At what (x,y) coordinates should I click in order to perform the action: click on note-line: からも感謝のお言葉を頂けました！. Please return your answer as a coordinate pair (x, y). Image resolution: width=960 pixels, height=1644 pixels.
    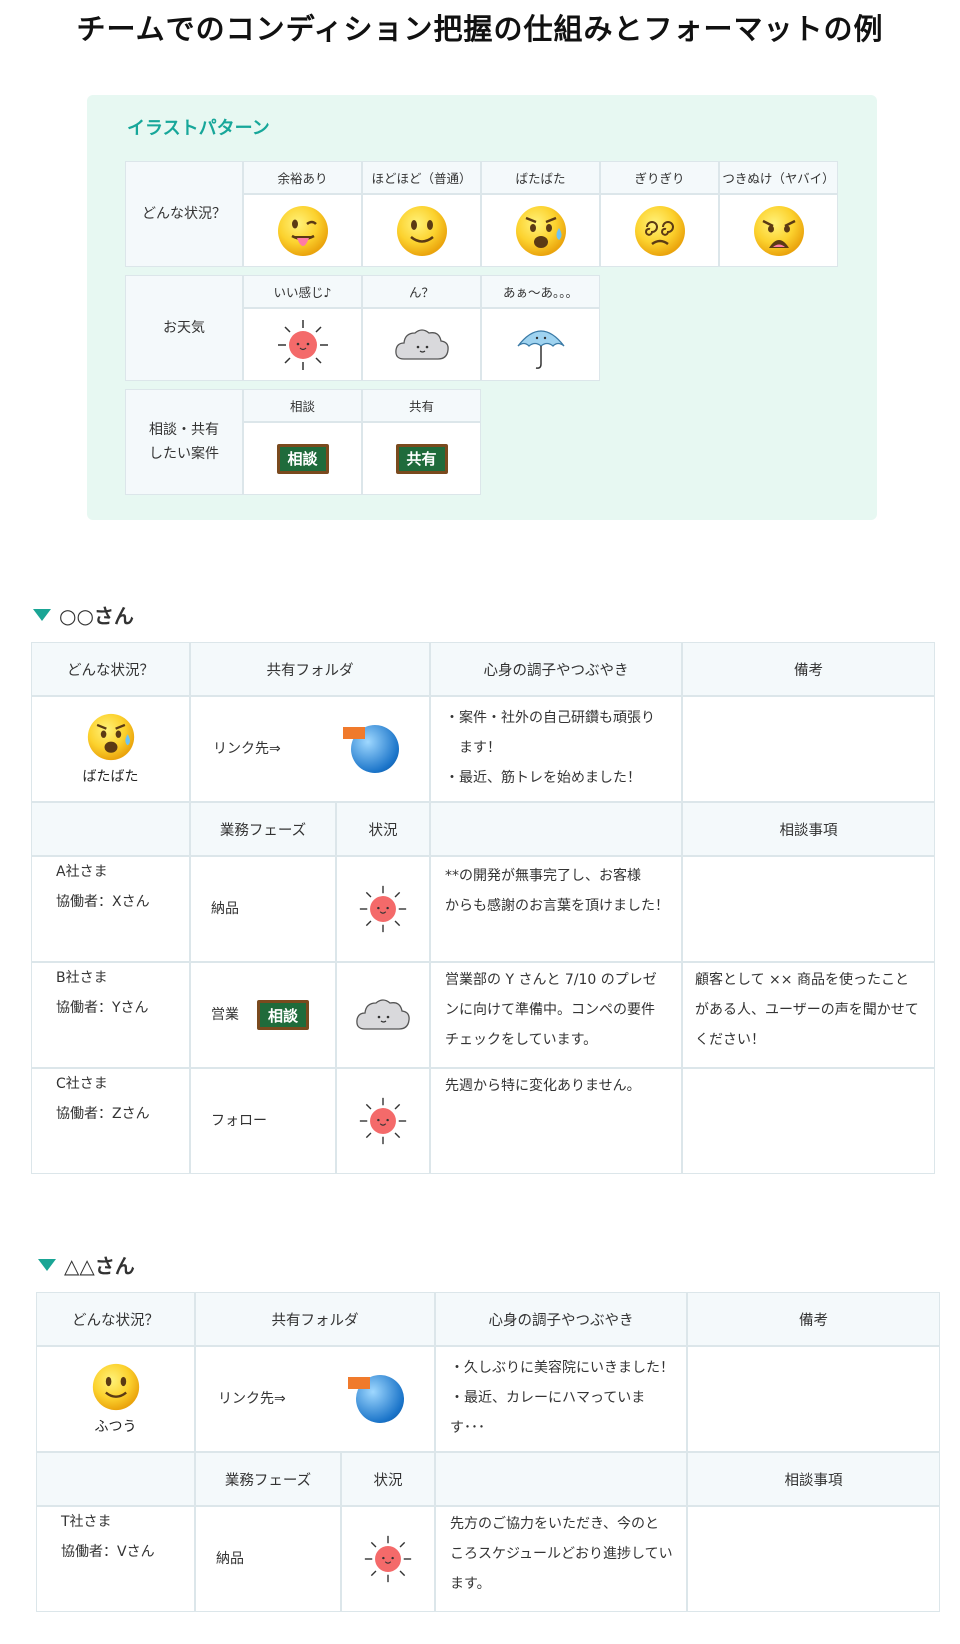
    Looking at the image, I should click on (557, 906).